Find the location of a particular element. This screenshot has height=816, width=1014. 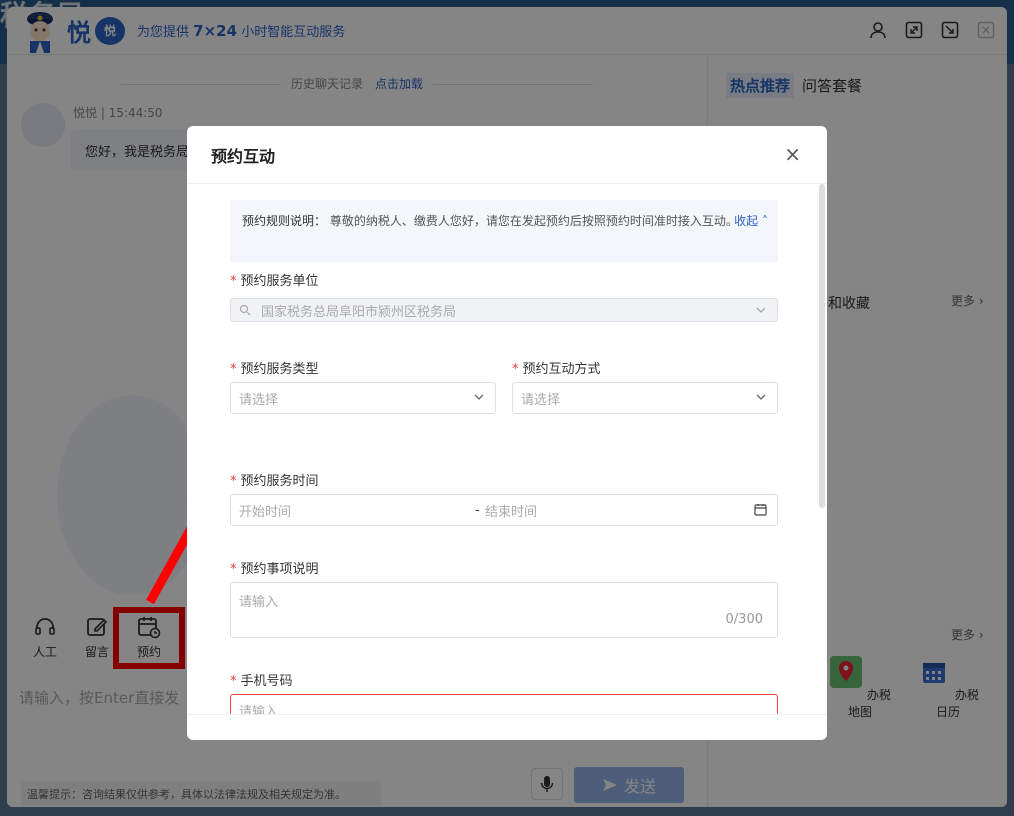

phone-label: * 手机号码 is located at coordinates (261, 681).